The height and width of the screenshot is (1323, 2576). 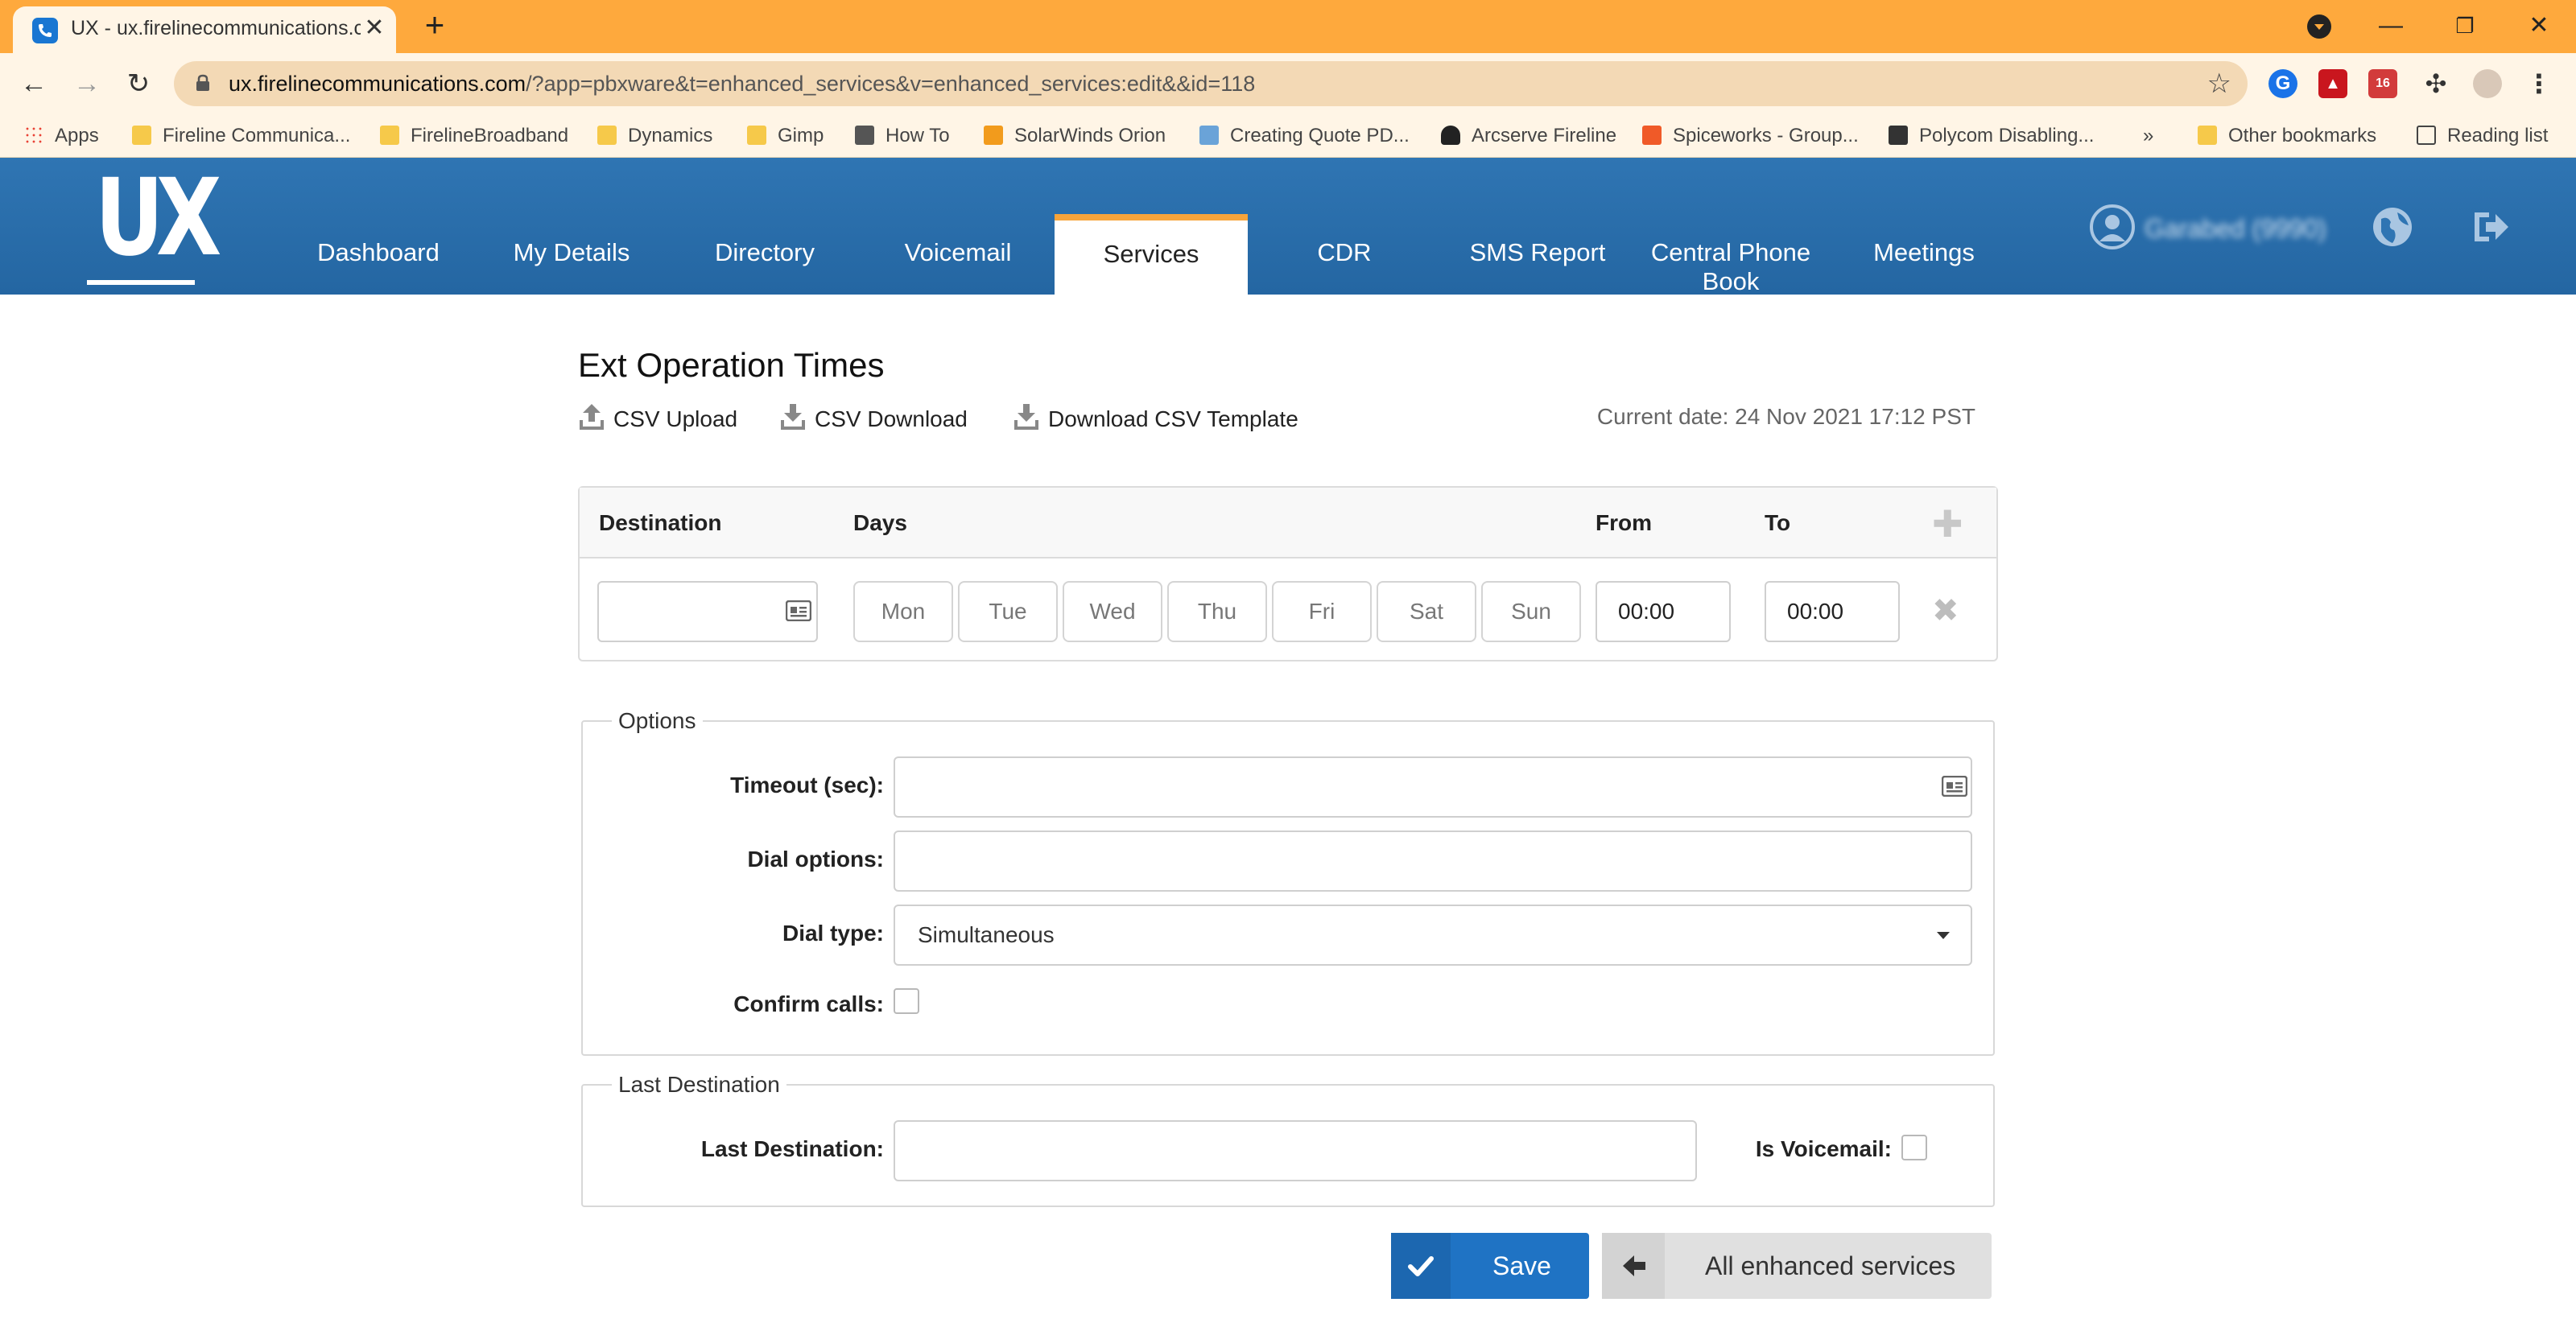 What do you see at coordinates (2319, 26) in the screenshot?
I see `tab-search-icon` at bounding box center [2319, 26].